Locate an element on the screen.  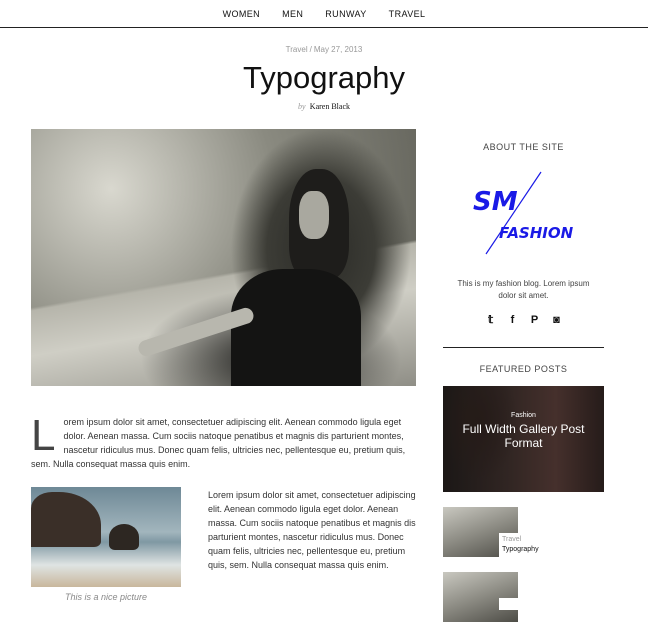
twitter-icon: 𝕥 is located at coordinates (490, 320).